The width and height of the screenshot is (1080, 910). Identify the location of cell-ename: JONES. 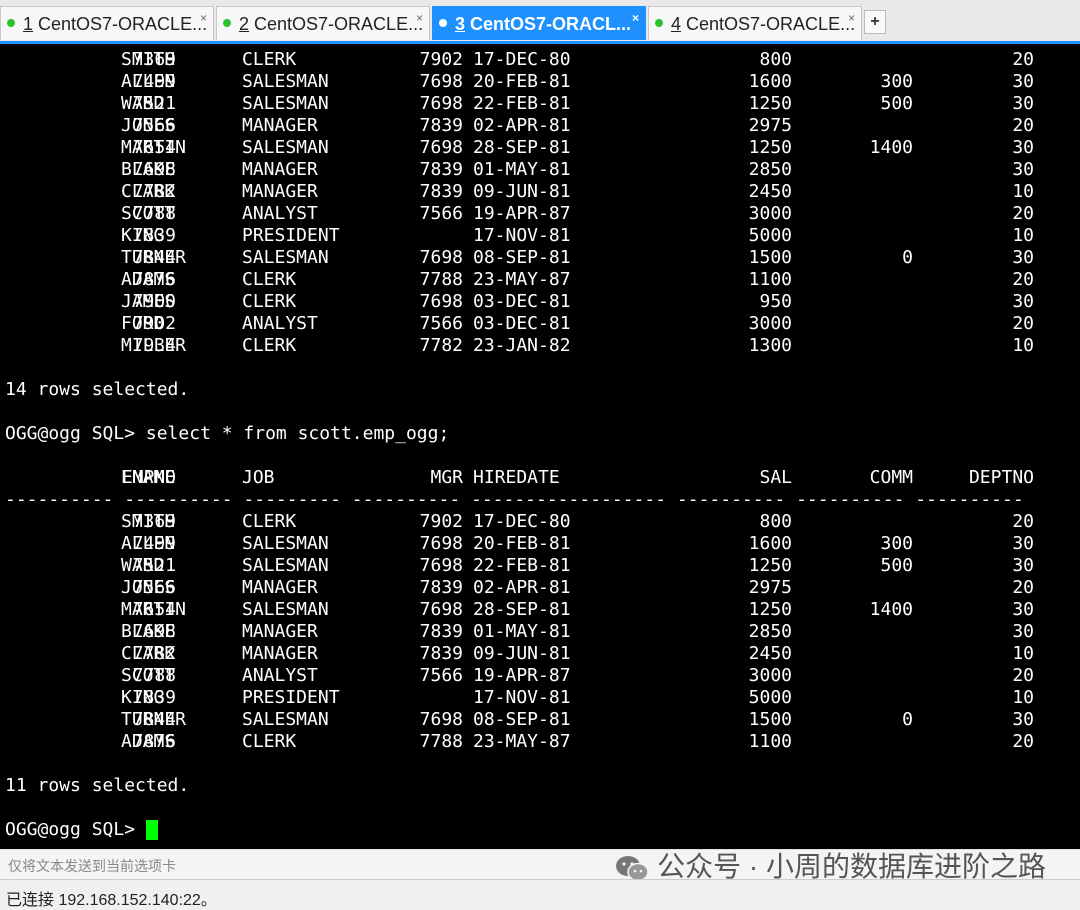
(148, 587).